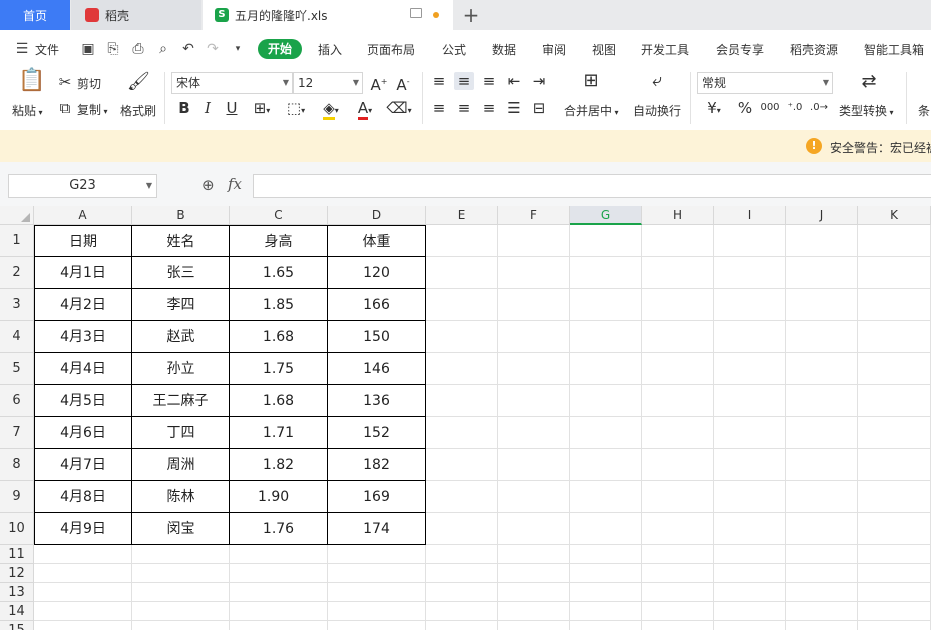 This screenshot has width=931, height=630. Describe the element at coordinates (279, 497) in the screenshot. I see `cell-C9: 1.90` at that location.